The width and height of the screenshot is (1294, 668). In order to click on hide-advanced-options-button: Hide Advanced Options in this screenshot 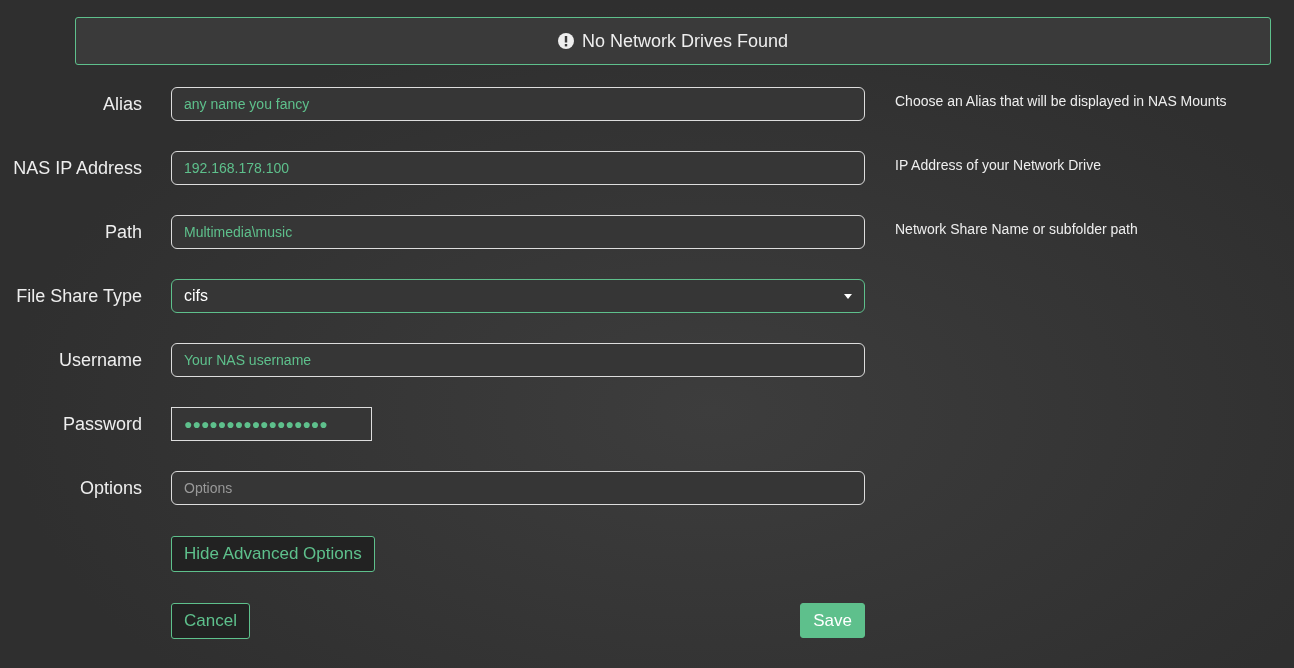, I will do `click(273, 554)`.